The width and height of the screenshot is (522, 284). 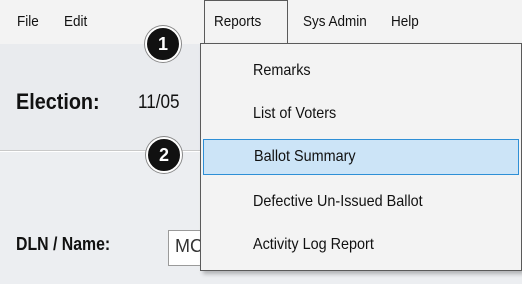 I want to click on menu-item-activity-log-report: Activity Log Report, so click(x=361, y=246).